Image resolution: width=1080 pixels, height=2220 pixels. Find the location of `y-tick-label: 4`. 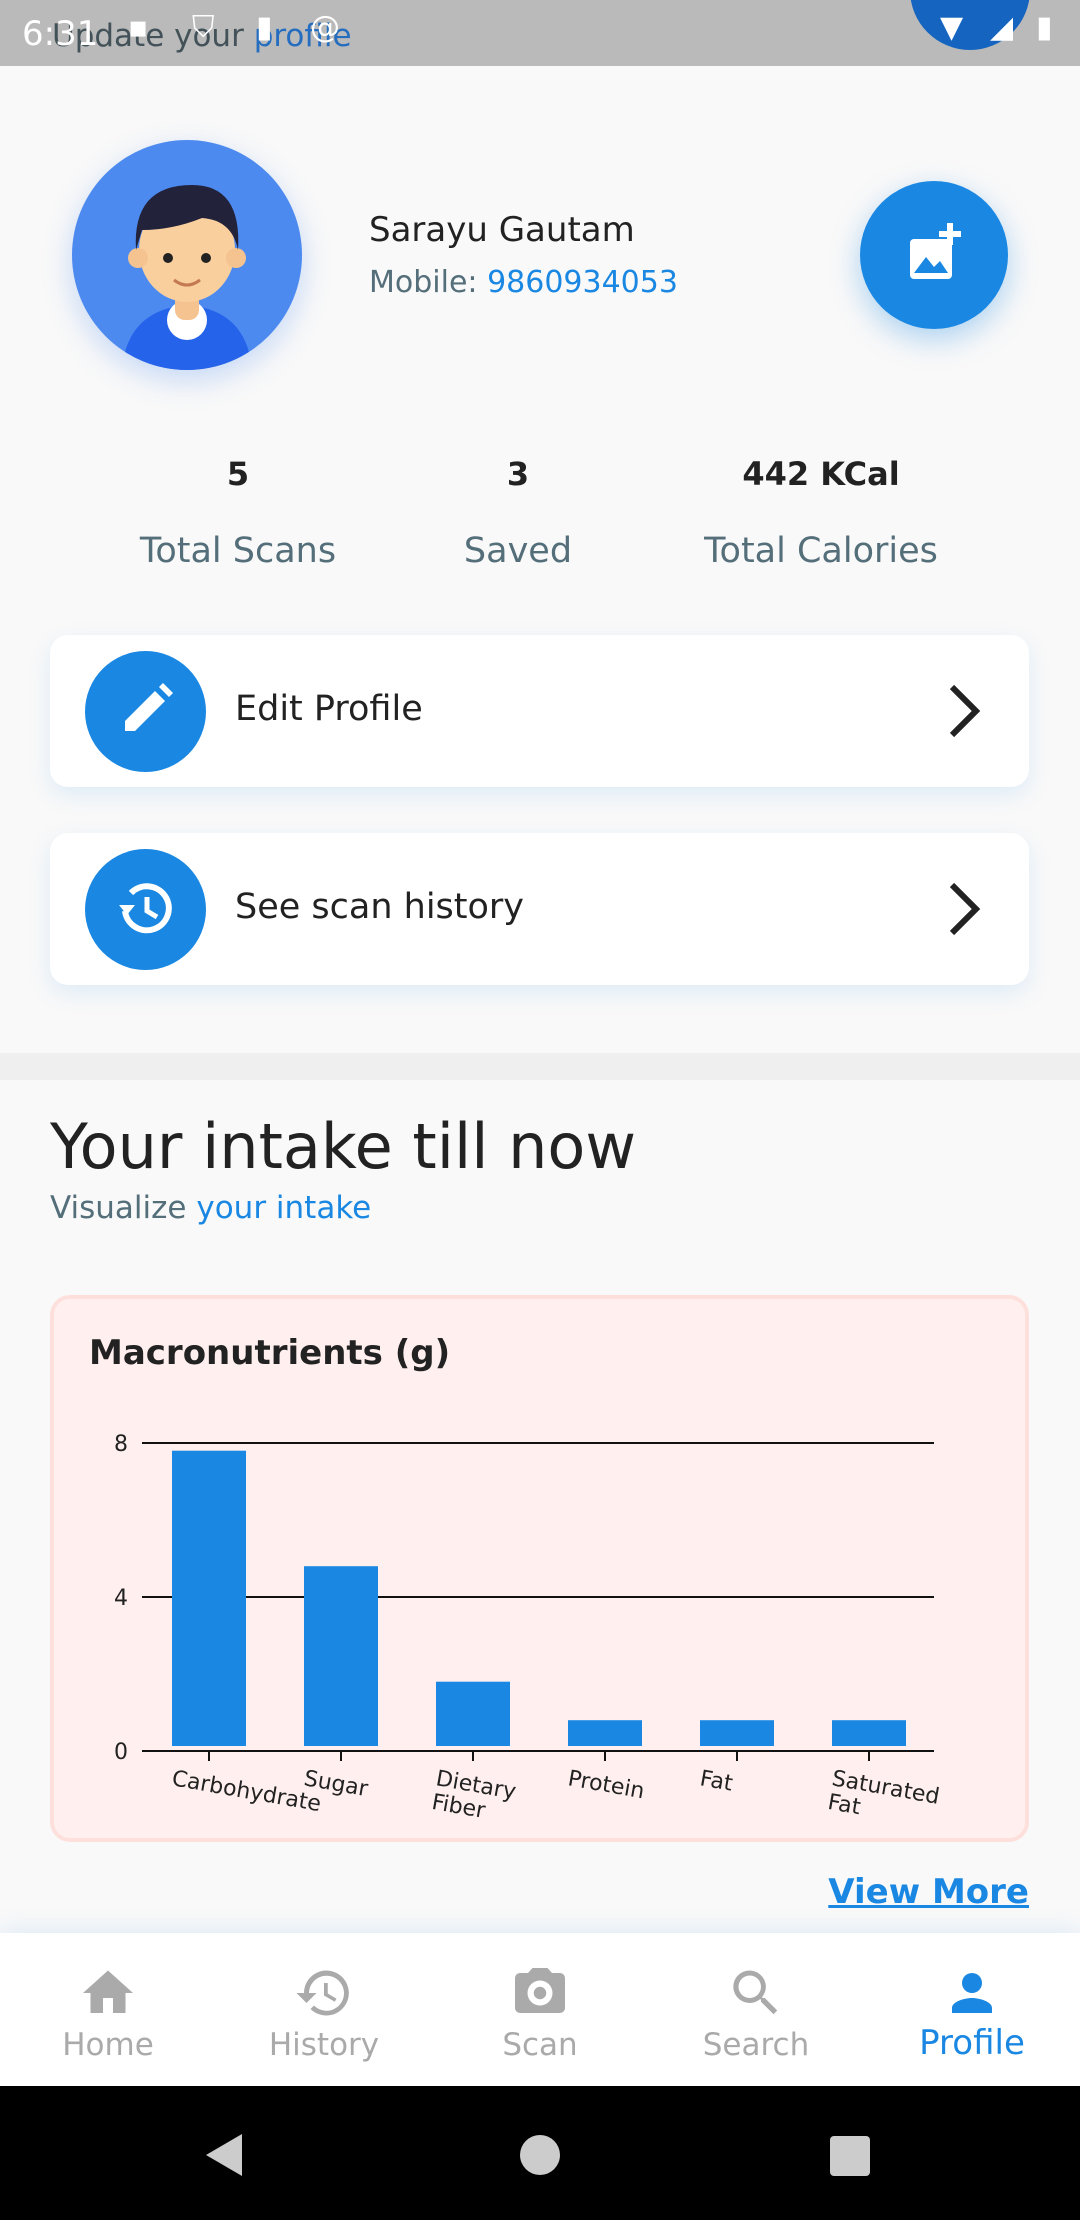

y-tick-label: 4 is located at coordinates (121, 1598).